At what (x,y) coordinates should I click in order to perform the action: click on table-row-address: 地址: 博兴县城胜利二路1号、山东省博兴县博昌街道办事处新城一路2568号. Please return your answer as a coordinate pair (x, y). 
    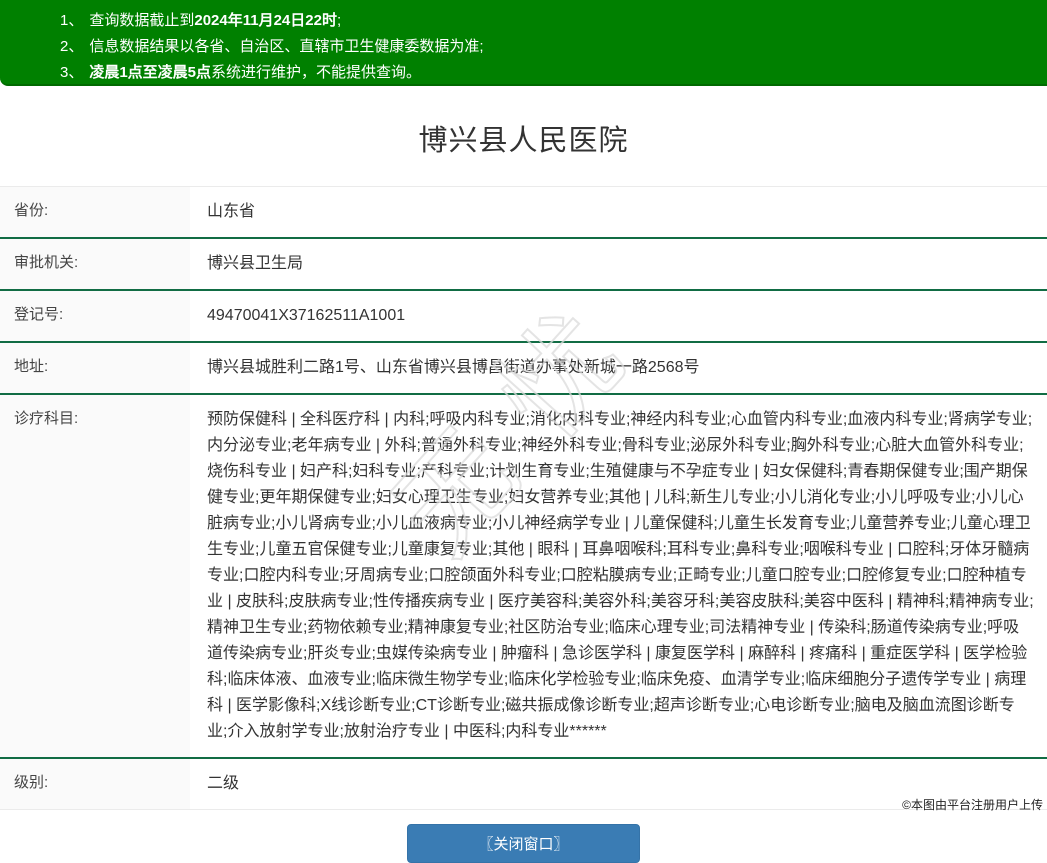
    Looking at the image, I should click on (523, 369).